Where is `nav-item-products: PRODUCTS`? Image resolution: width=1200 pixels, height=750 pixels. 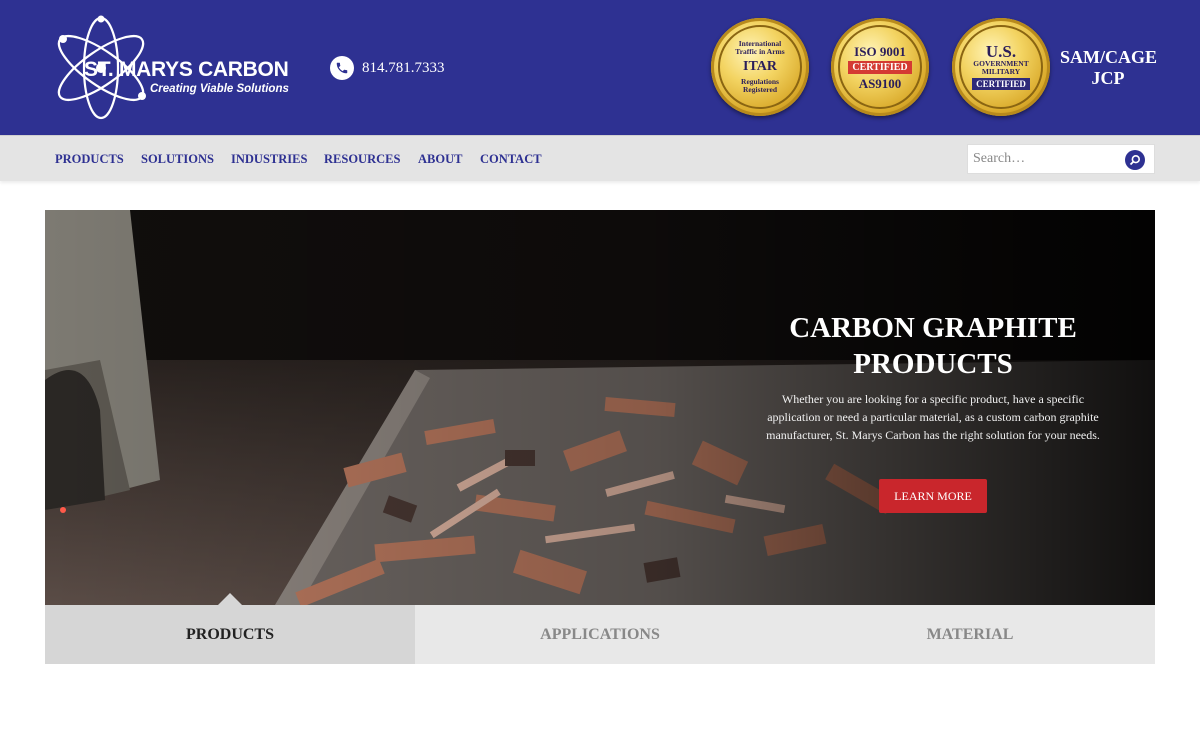
nav-item-products: PRODUCTS is located at coordinates (89, 159).